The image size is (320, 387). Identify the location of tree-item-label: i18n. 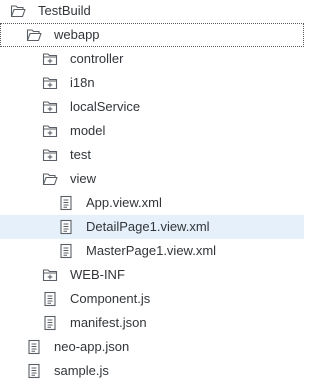
(82, 82).